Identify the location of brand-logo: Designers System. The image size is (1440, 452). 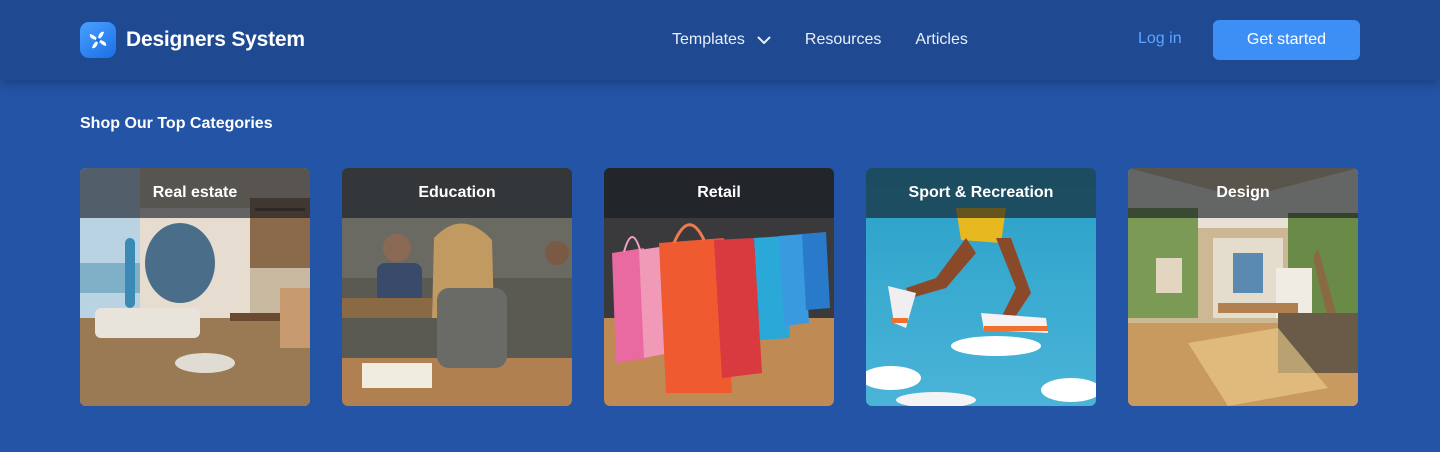
(192, 40).